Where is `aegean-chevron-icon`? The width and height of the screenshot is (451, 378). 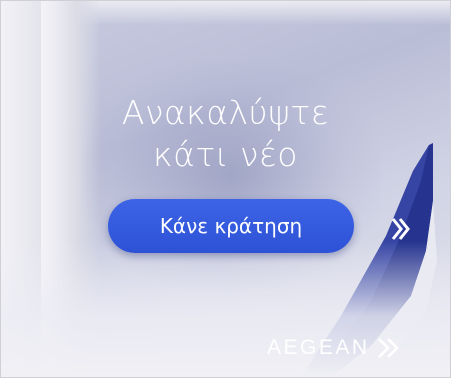 aegean-chevron-icon is located at coordinates (388, 348).